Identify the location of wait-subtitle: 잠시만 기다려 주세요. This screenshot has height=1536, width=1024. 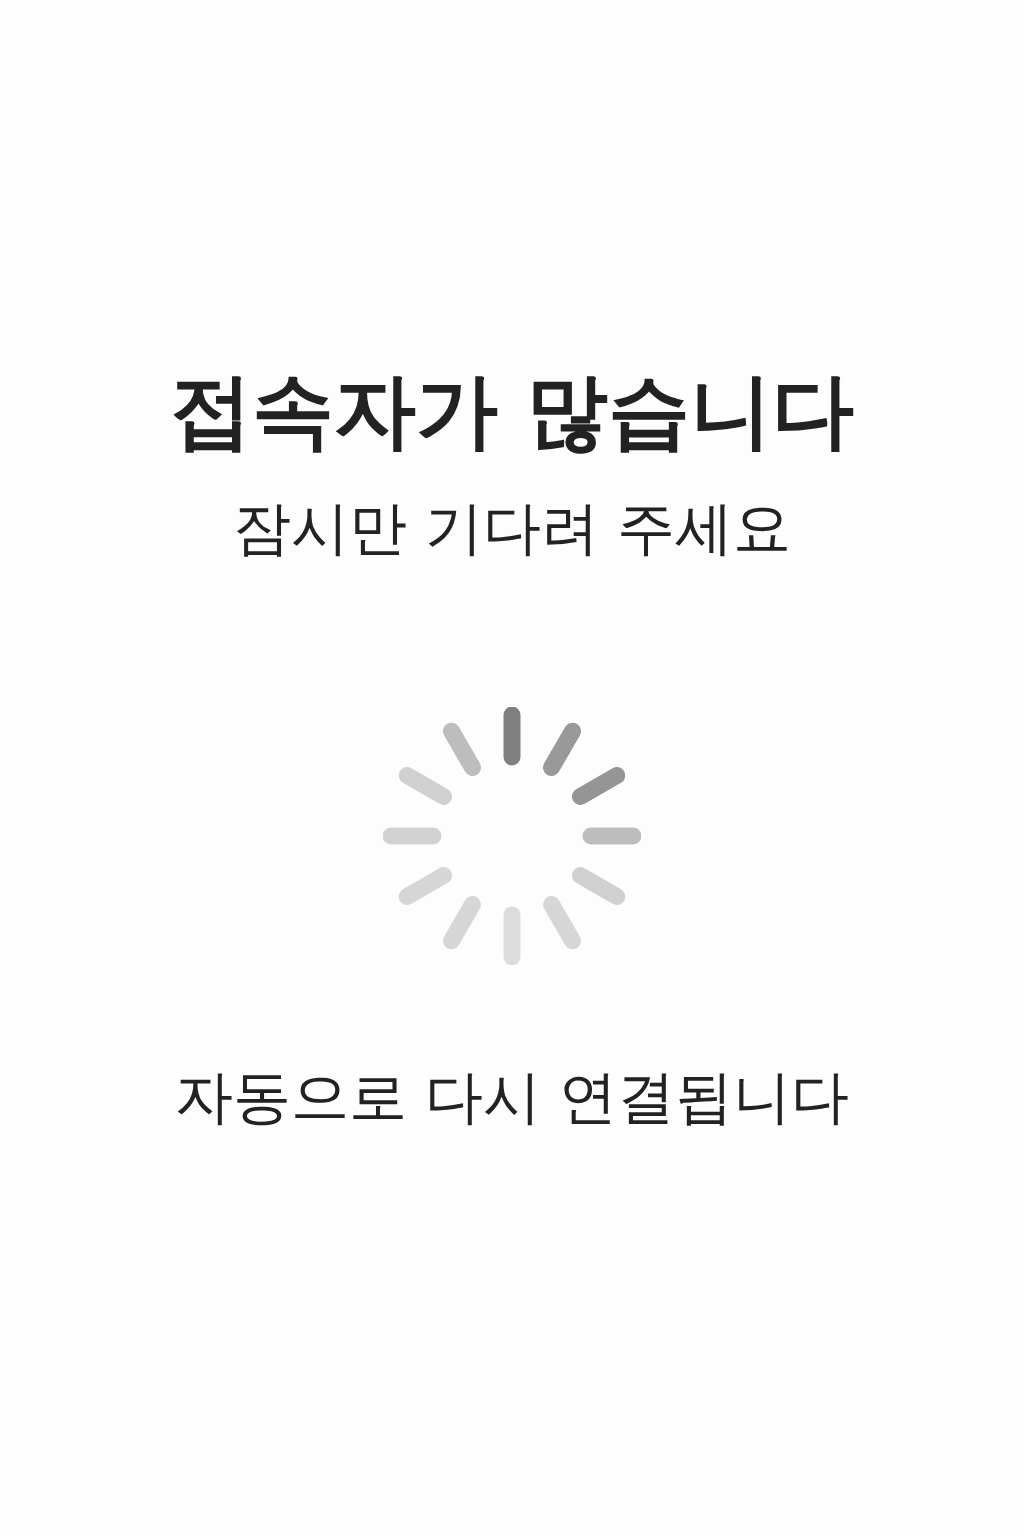
(512, 528).